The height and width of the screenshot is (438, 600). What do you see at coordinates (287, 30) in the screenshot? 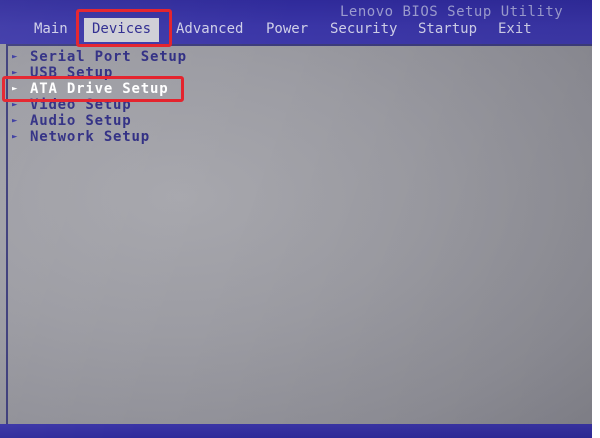
I see `tab-power: Power` at bounding box center [287, 30].